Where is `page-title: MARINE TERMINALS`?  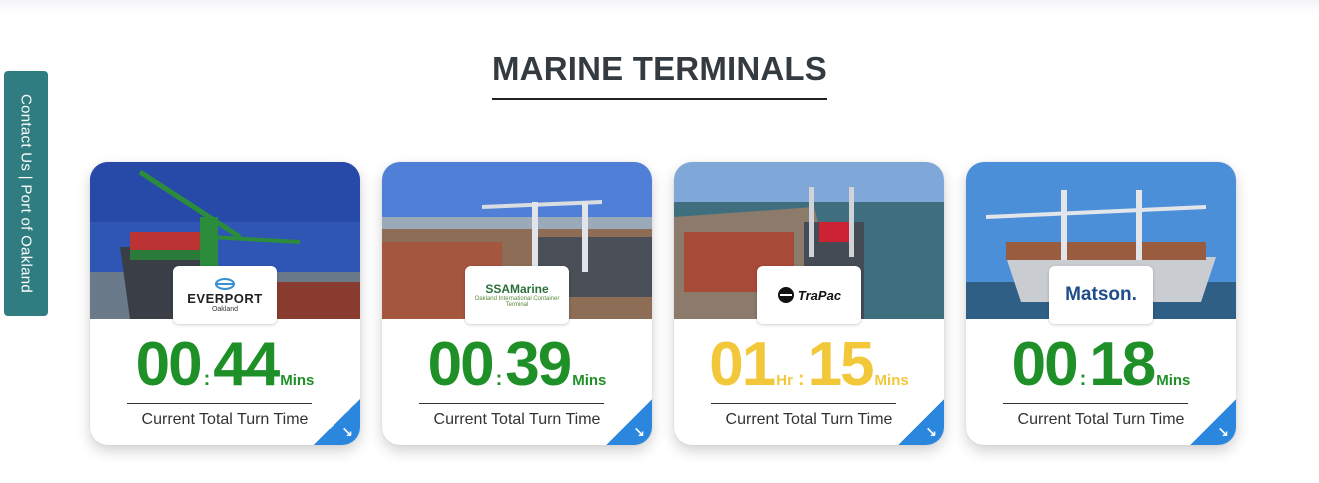 page-title: MARINE TERMINALS is located at coordinates (659, 75).